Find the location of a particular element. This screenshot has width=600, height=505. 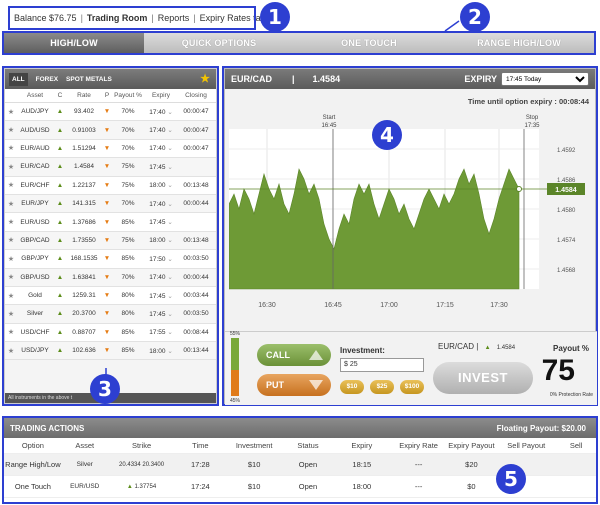

asset-row: ★ GBP/CAD ▲ 1.73550 ▼ 75% 18:00 ⌄ 00:13:48 is located at coordinates (110, 241).